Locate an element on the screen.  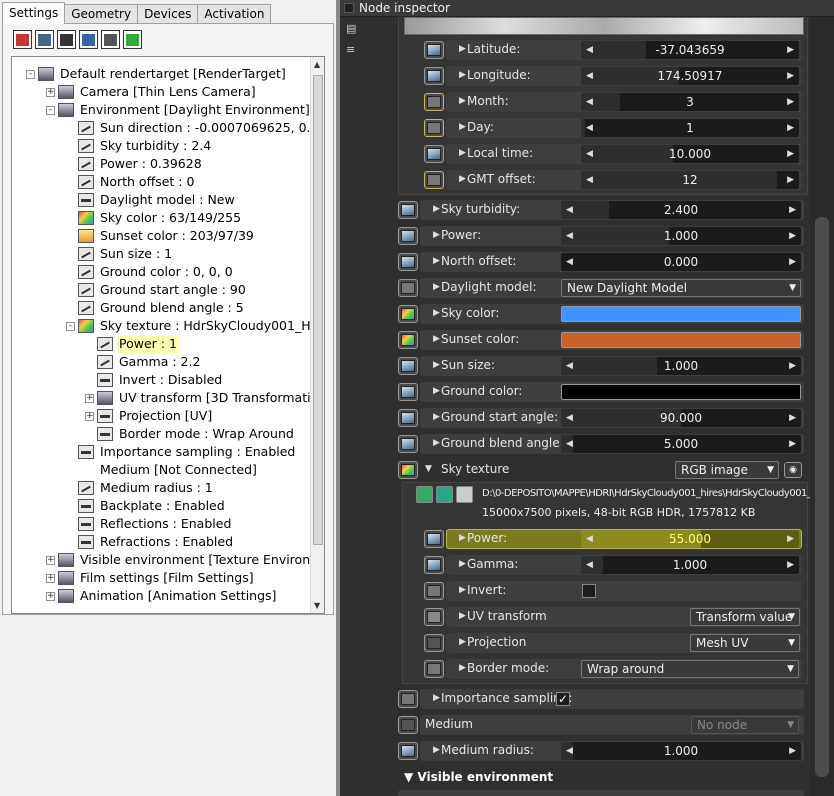
tree-item: Border mode : Wrap Around is located at coordinates (190, 434).